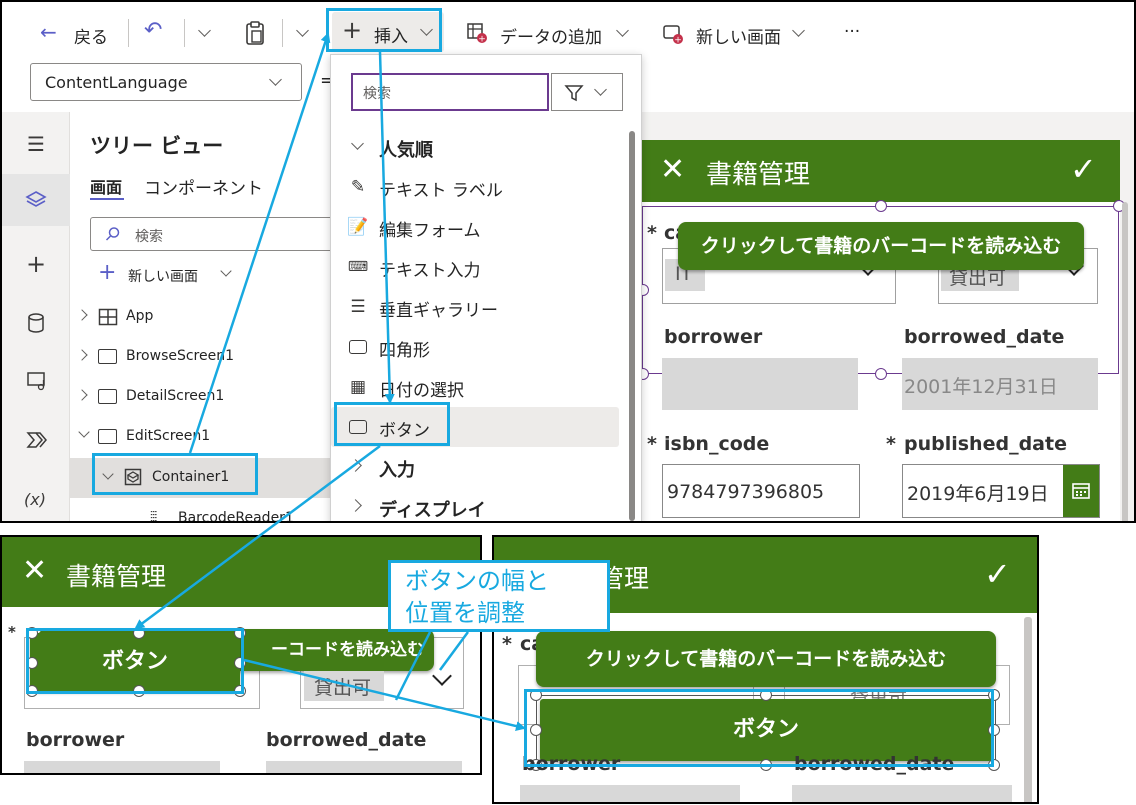 The height and width of the screenshot is (805, 1136). Describe the element at coordinates (476, 504) in the screenshot. I see `menu-section-display: ディスプレイ` at that location.